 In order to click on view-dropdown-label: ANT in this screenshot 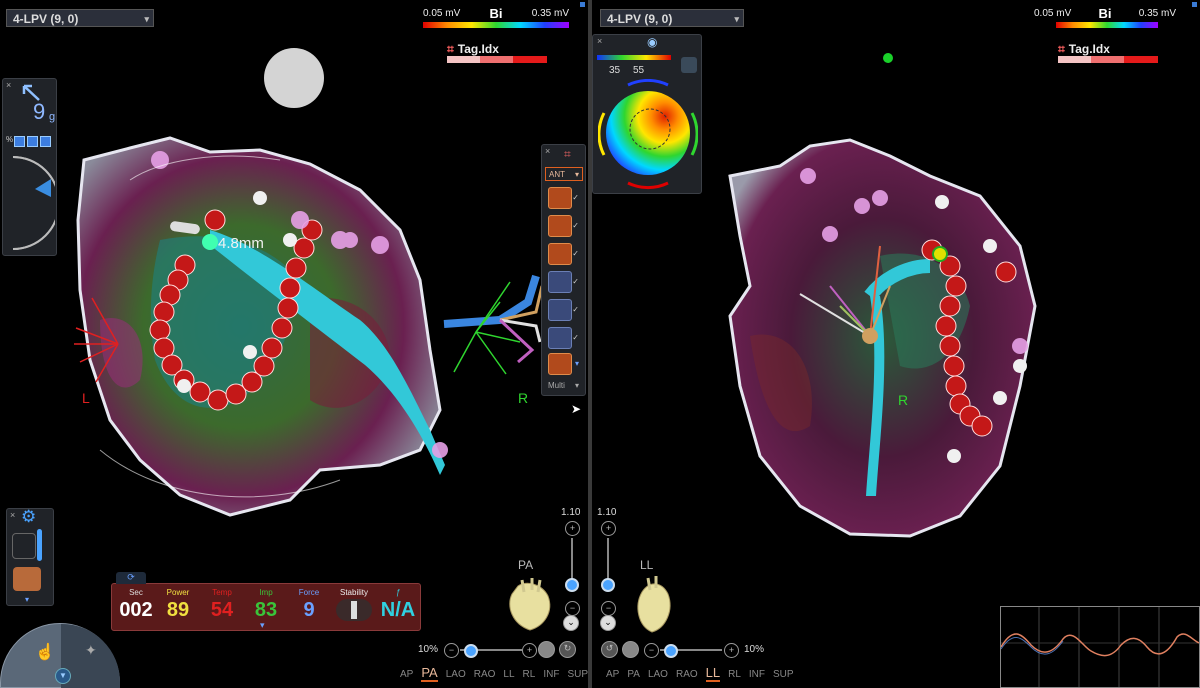, I will do `click(557, 174)`.